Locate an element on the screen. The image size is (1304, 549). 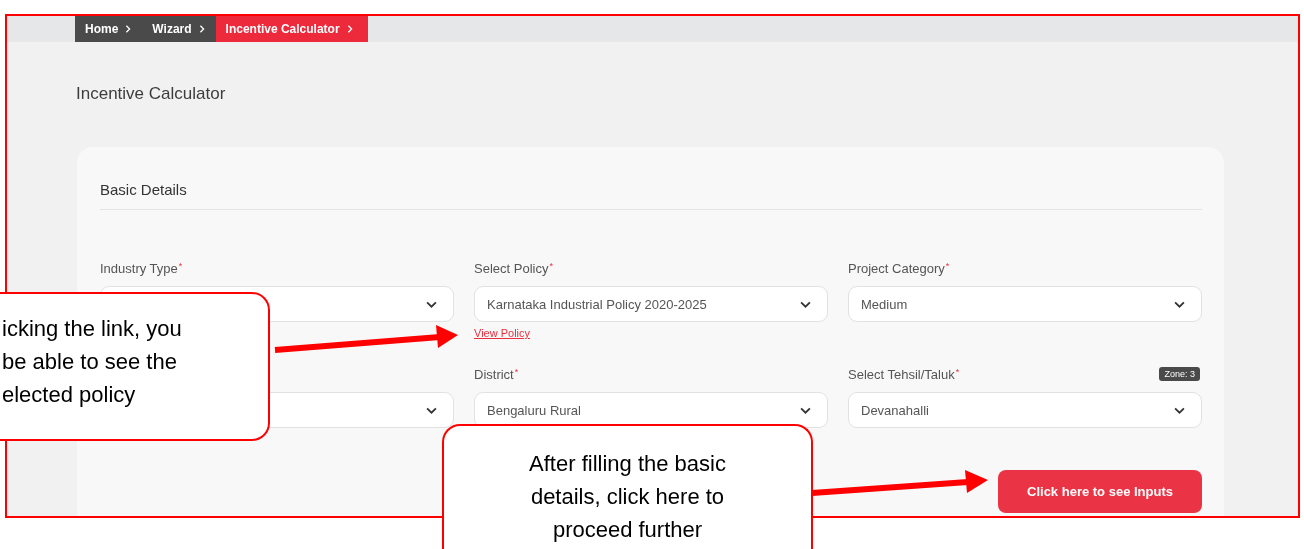
field-label: Select Policy$^{*}$ is located at coordinates (513, 268).